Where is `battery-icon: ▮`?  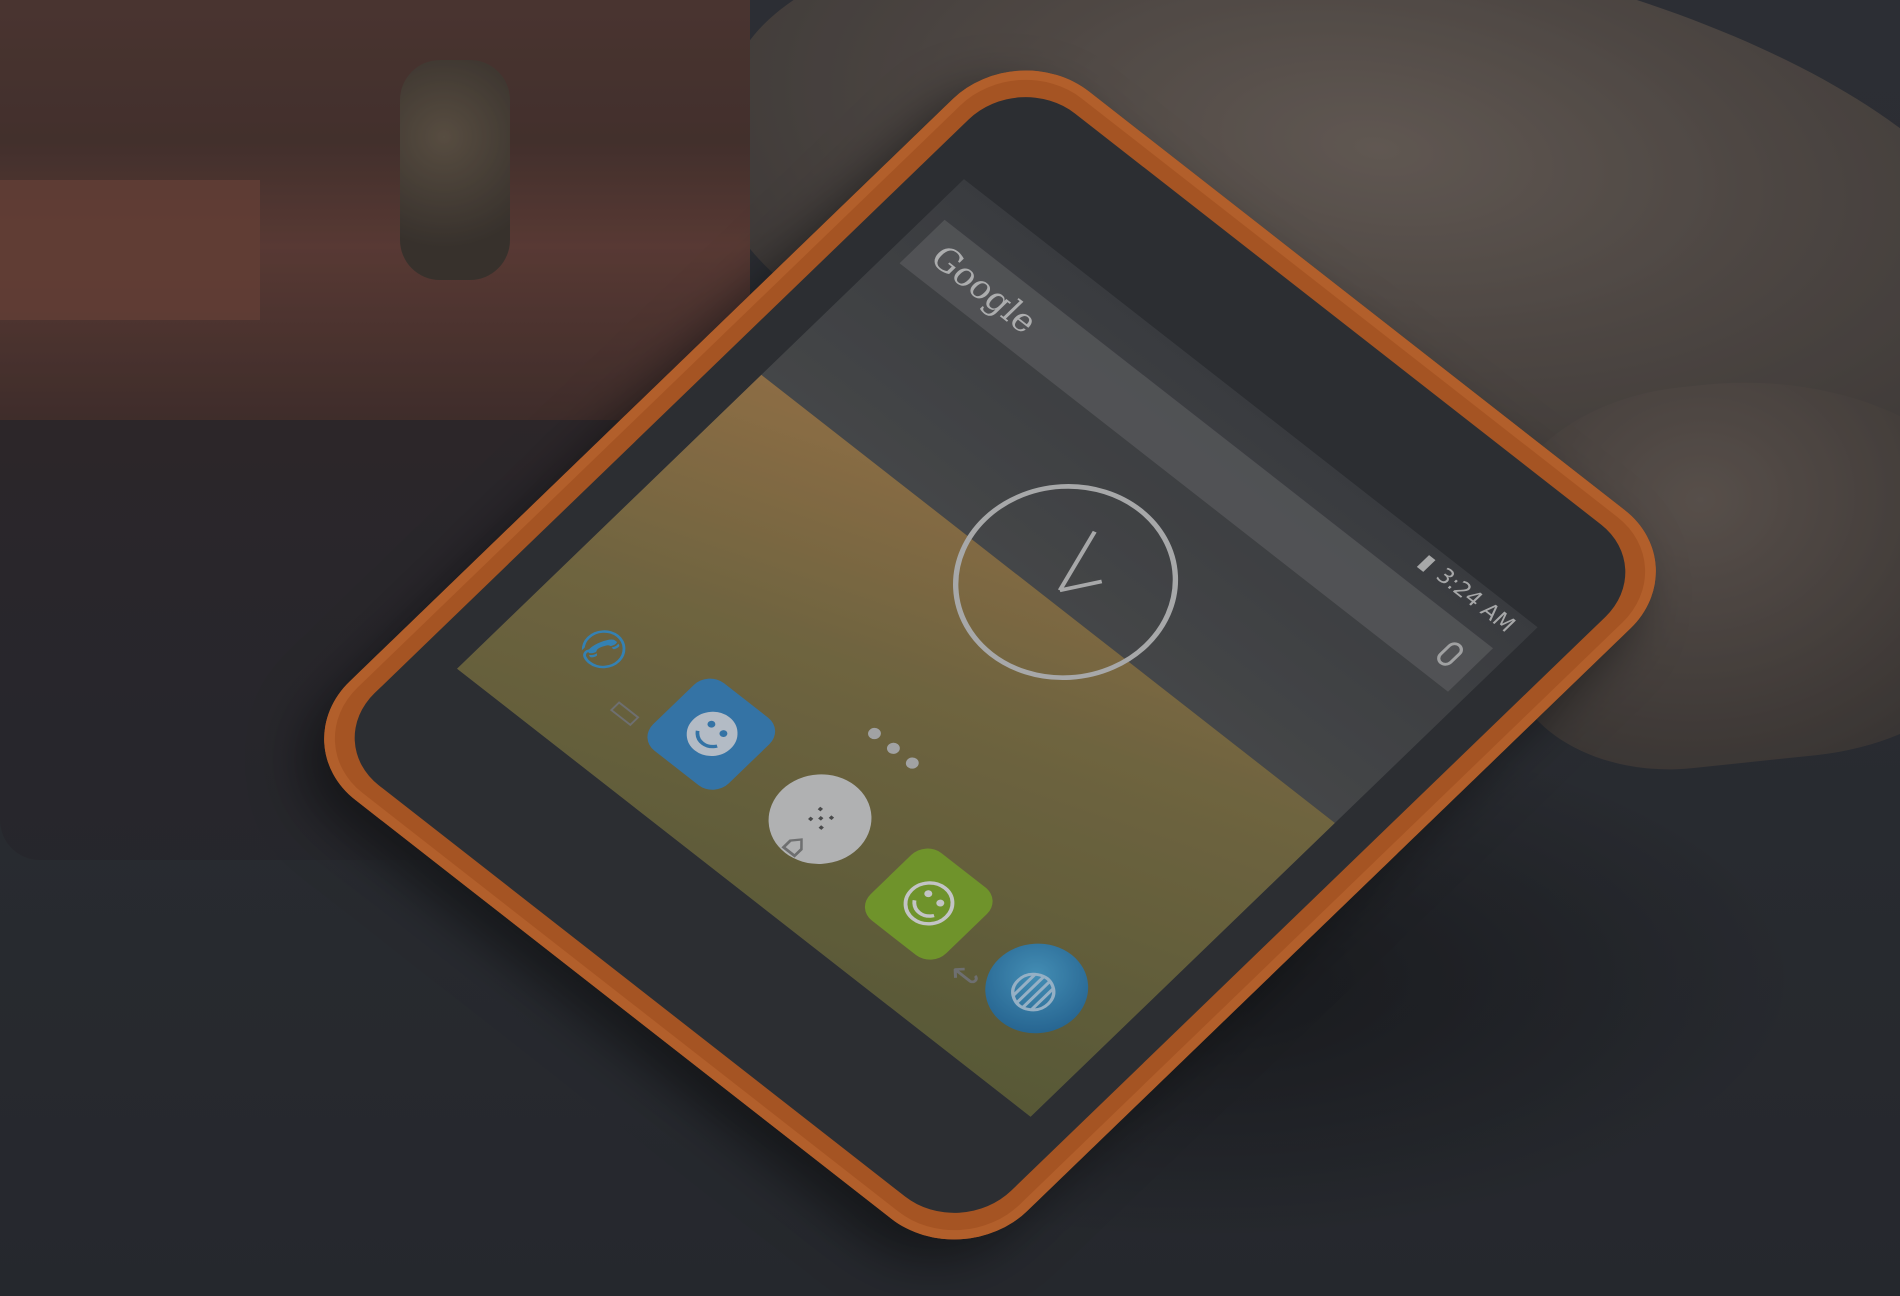 battery-icon: ▮ is located at coordinates (1427, 563).